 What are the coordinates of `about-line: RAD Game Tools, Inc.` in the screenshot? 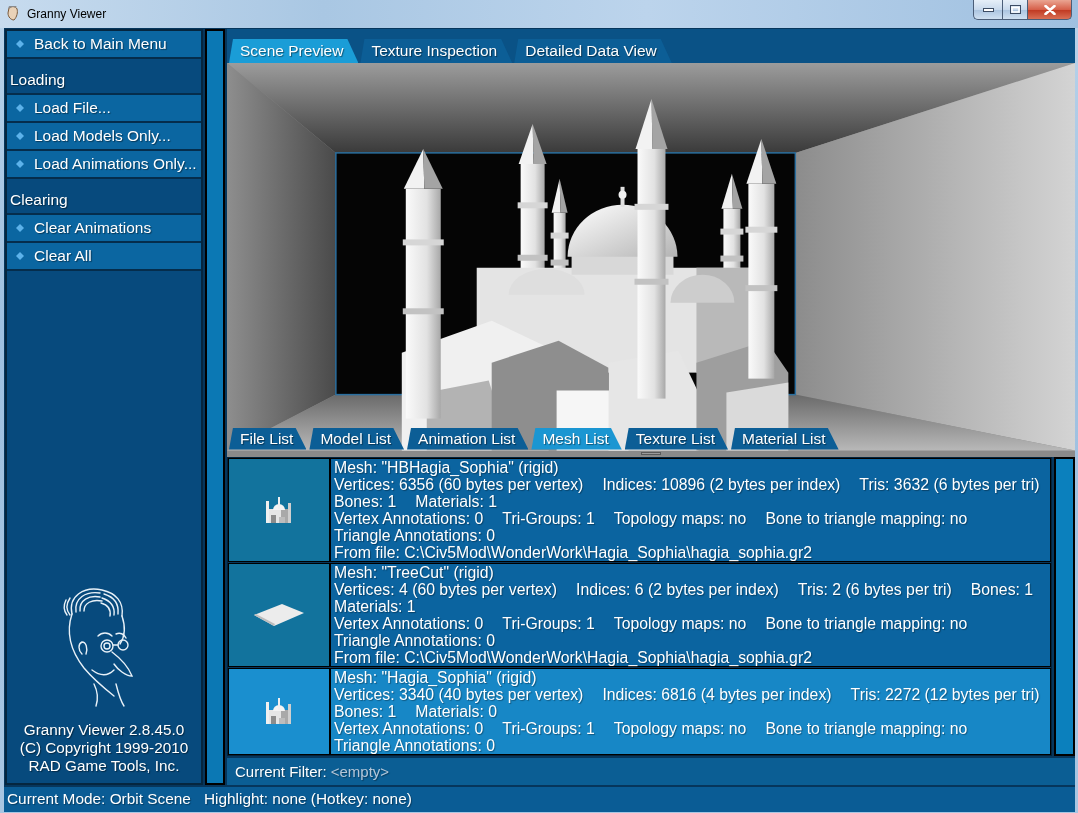 It's located at (104, 765).